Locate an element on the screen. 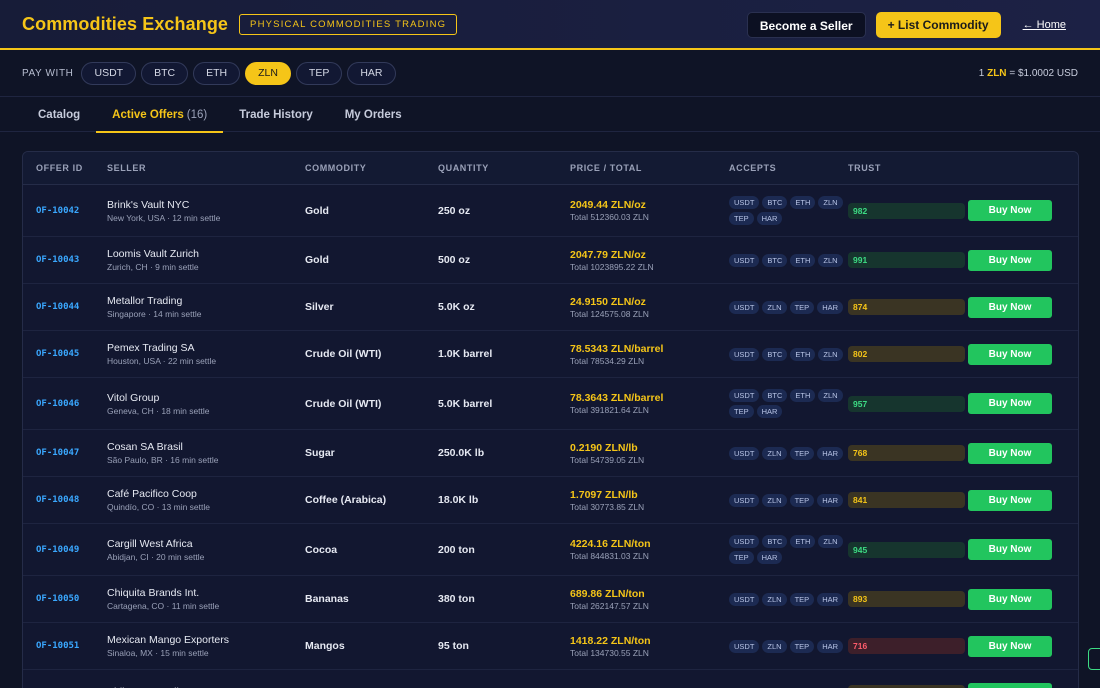 Image resolution: width=1100 pixels, height=688 pixels. currency-pill-har: HAR is located at coordinates (371, 73).